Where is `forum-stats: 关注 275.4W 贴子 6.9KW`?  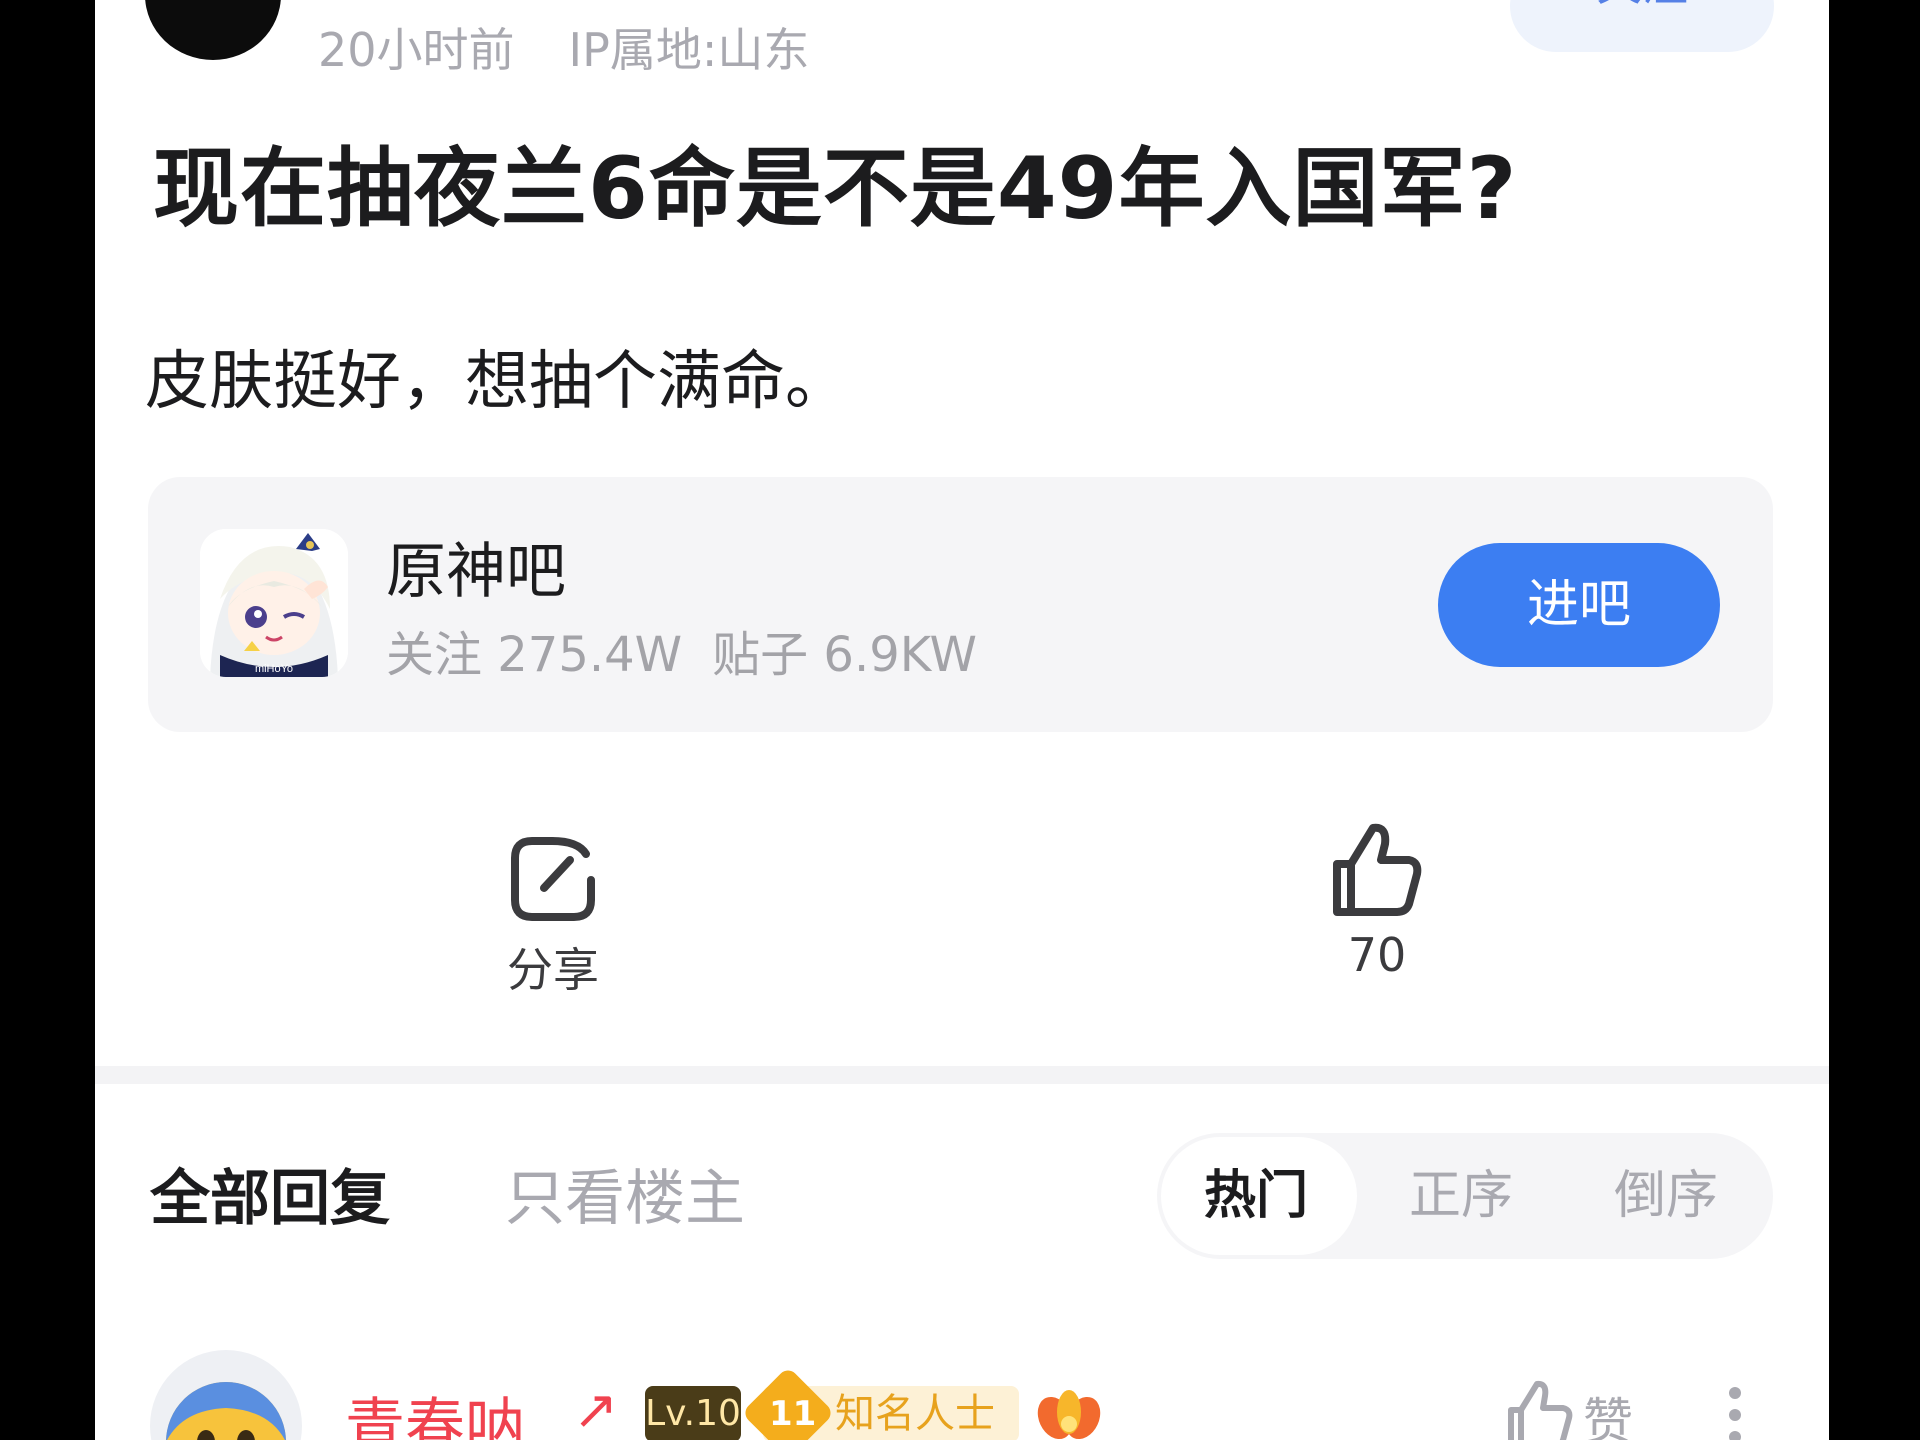
forum-stats: 关注 275.4W 贴子 6.9KW is located at coordinates (681, 650).